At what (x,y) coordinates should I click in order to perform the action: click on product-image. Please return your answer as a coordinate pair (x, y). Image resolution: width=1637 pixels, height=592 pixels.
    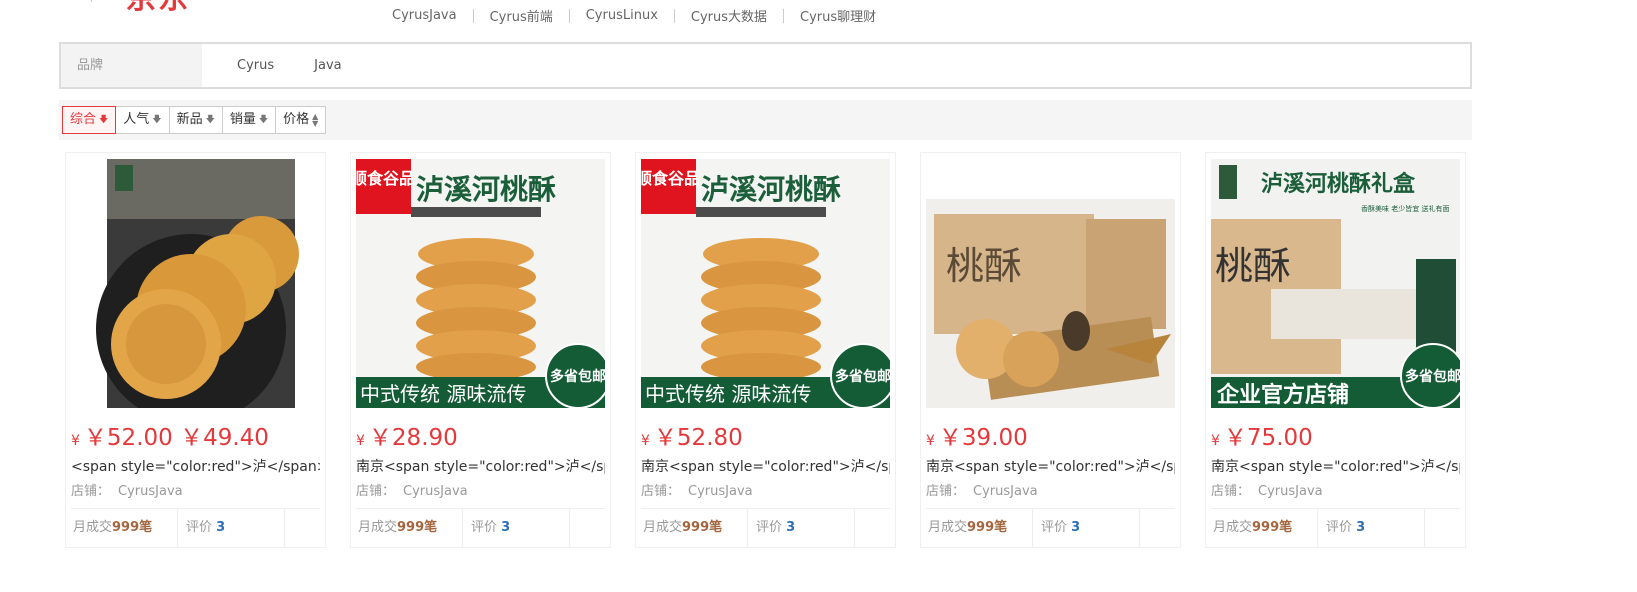
    Looking at the image, I should click on (195, 283).